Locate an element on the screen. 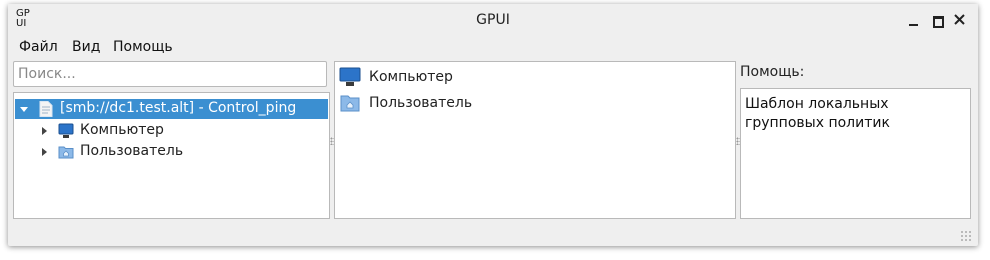 The image size is (990, 260). document-icon is located at coordinates (46, 109).